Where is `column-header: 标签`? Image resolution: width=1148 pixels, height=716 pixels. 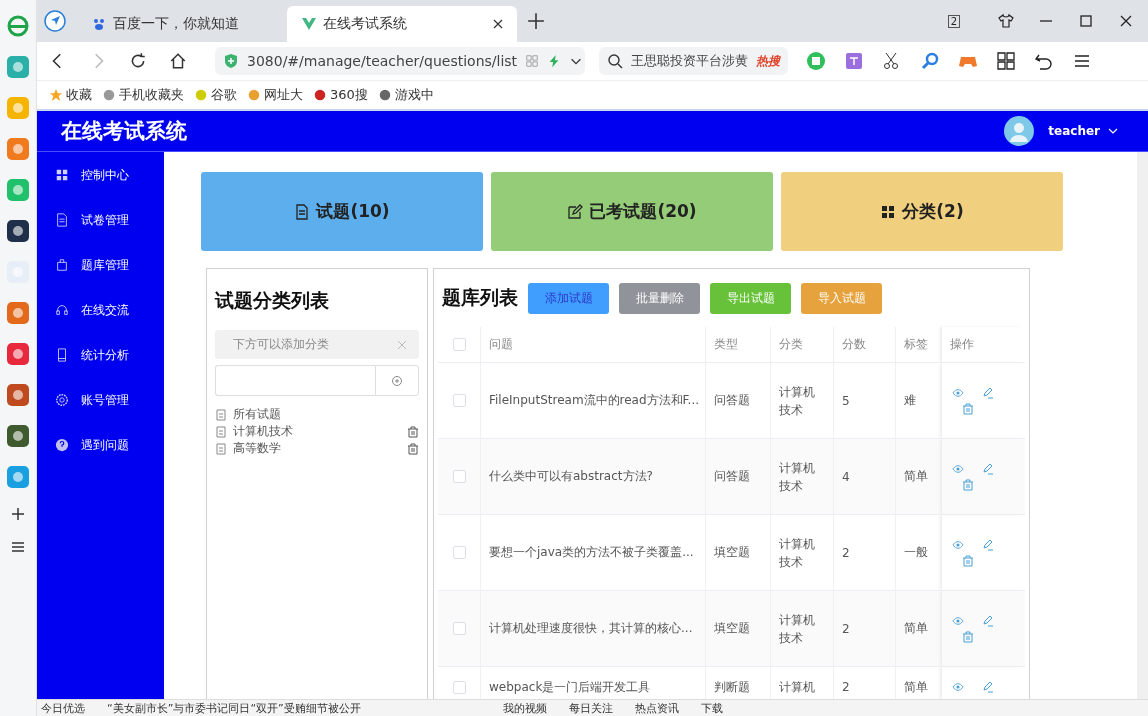
column-header: 标签 is located at coordinates (916, 344).